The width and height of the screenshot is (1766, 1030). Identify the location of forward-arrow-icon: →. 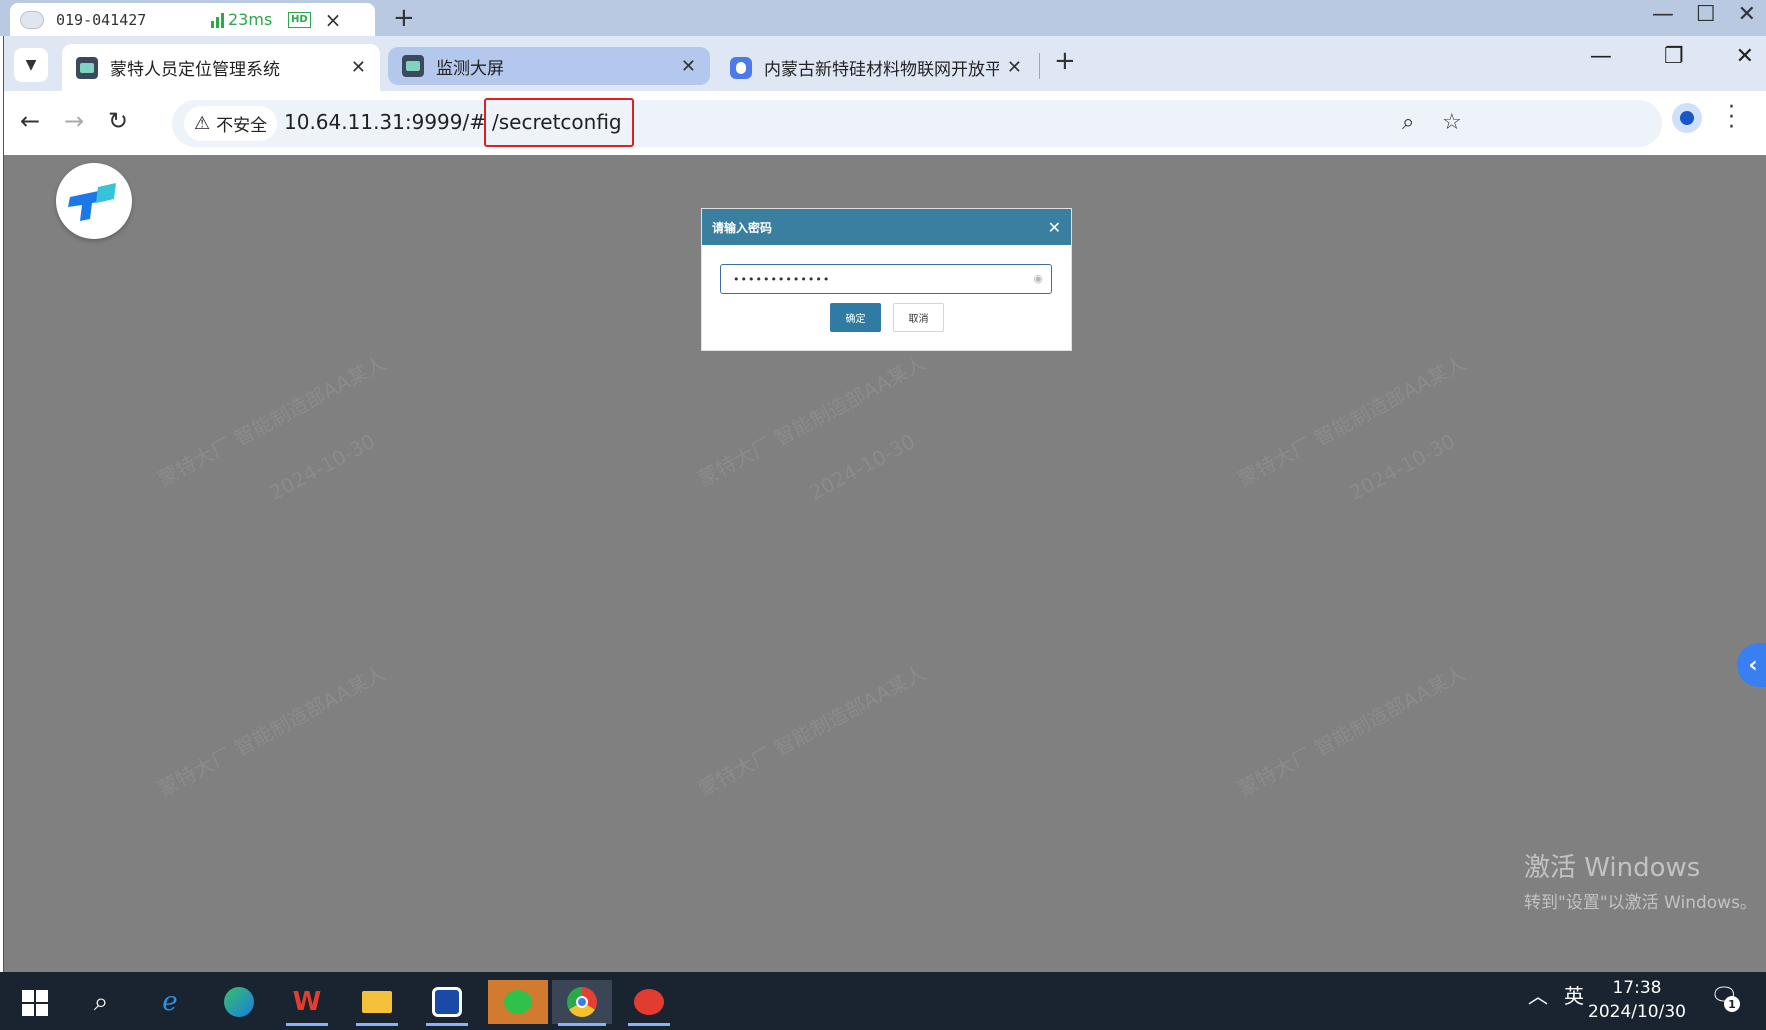
(74, 121).